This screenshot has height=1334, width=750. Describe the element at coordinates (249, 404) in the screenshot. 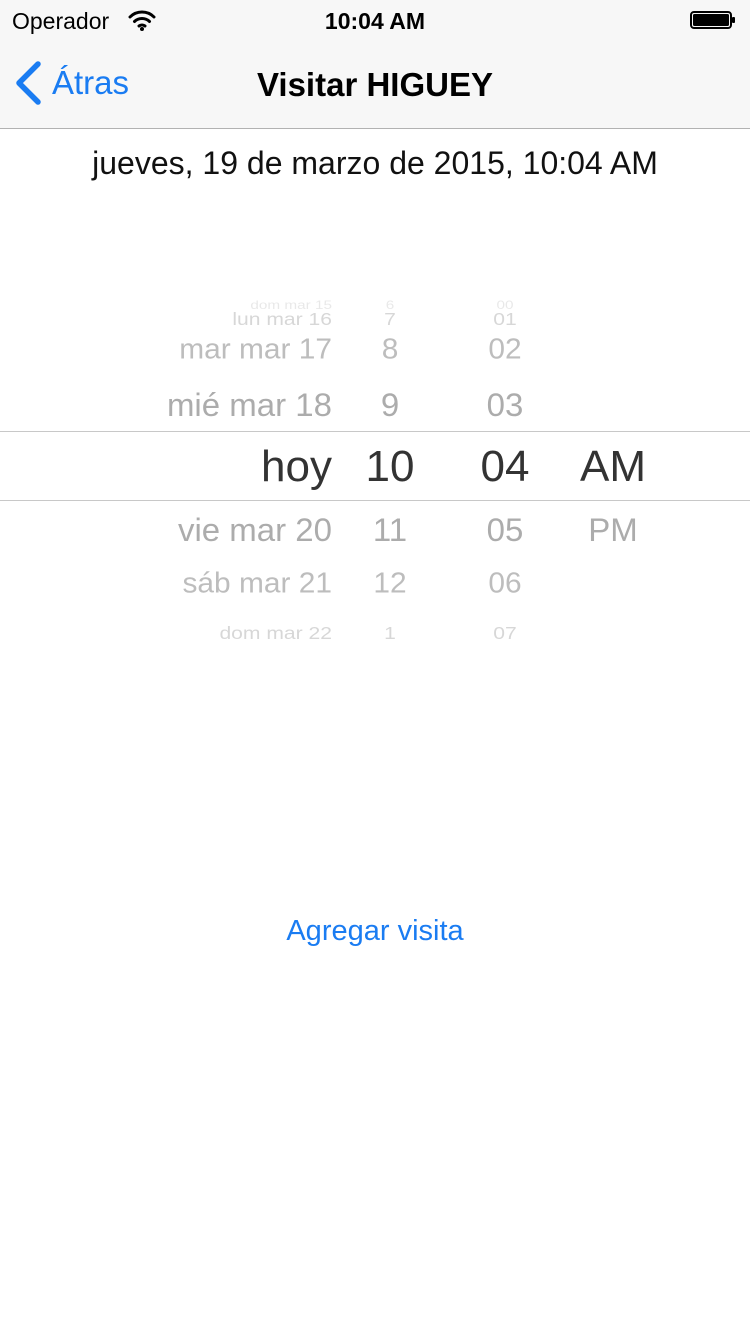

I see `picker-day: mié mar 18` at that location.